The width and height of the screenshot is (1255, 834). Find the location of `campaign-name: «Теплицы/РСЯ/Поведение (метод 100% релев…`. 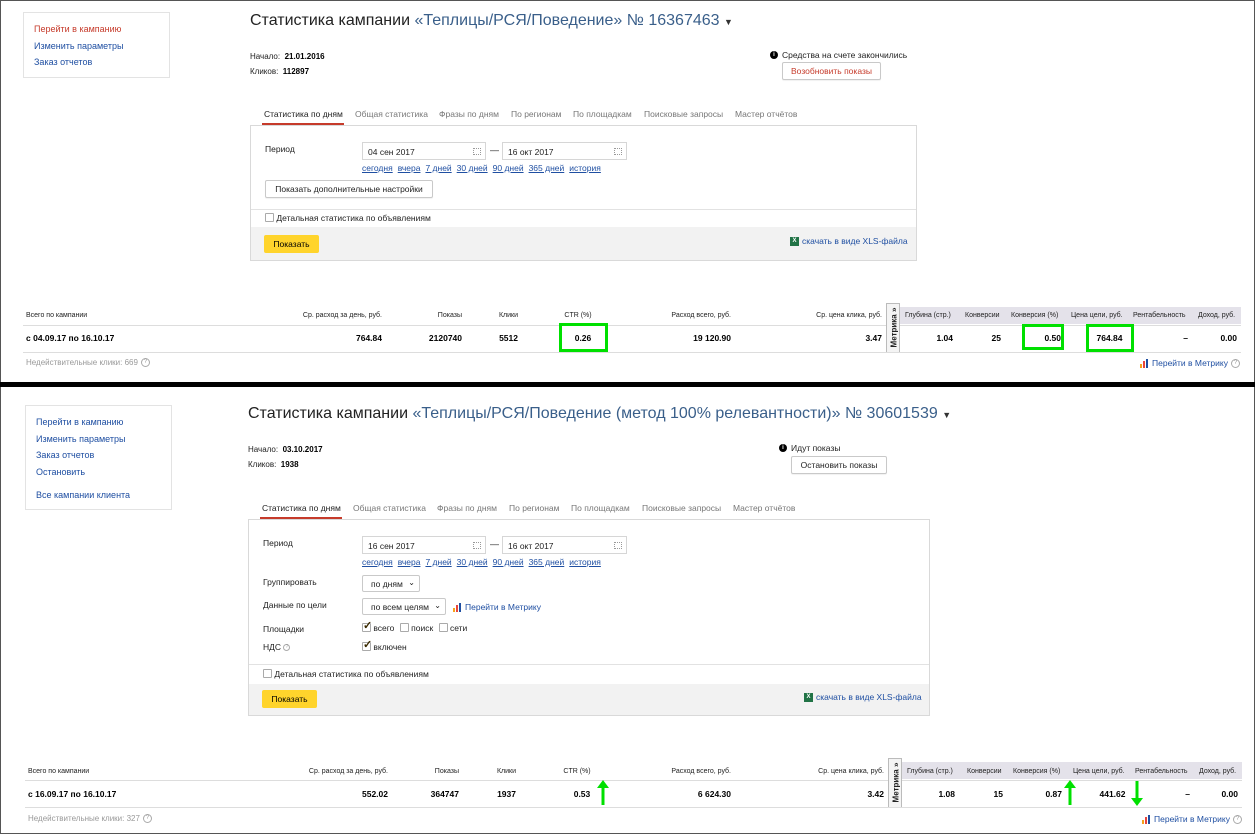

campaign-name: «Теплицы/РСЯ/Поведение (метод 100% релев… is located at coordinates (626, 413).